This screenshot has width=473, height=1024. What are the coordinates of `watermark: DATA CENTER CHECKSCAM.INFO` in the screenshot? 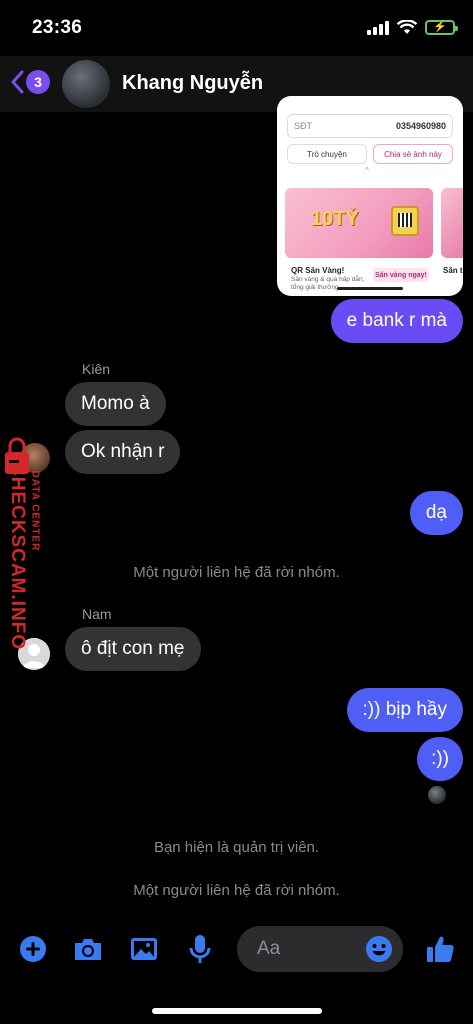 It's located at (24, 551).